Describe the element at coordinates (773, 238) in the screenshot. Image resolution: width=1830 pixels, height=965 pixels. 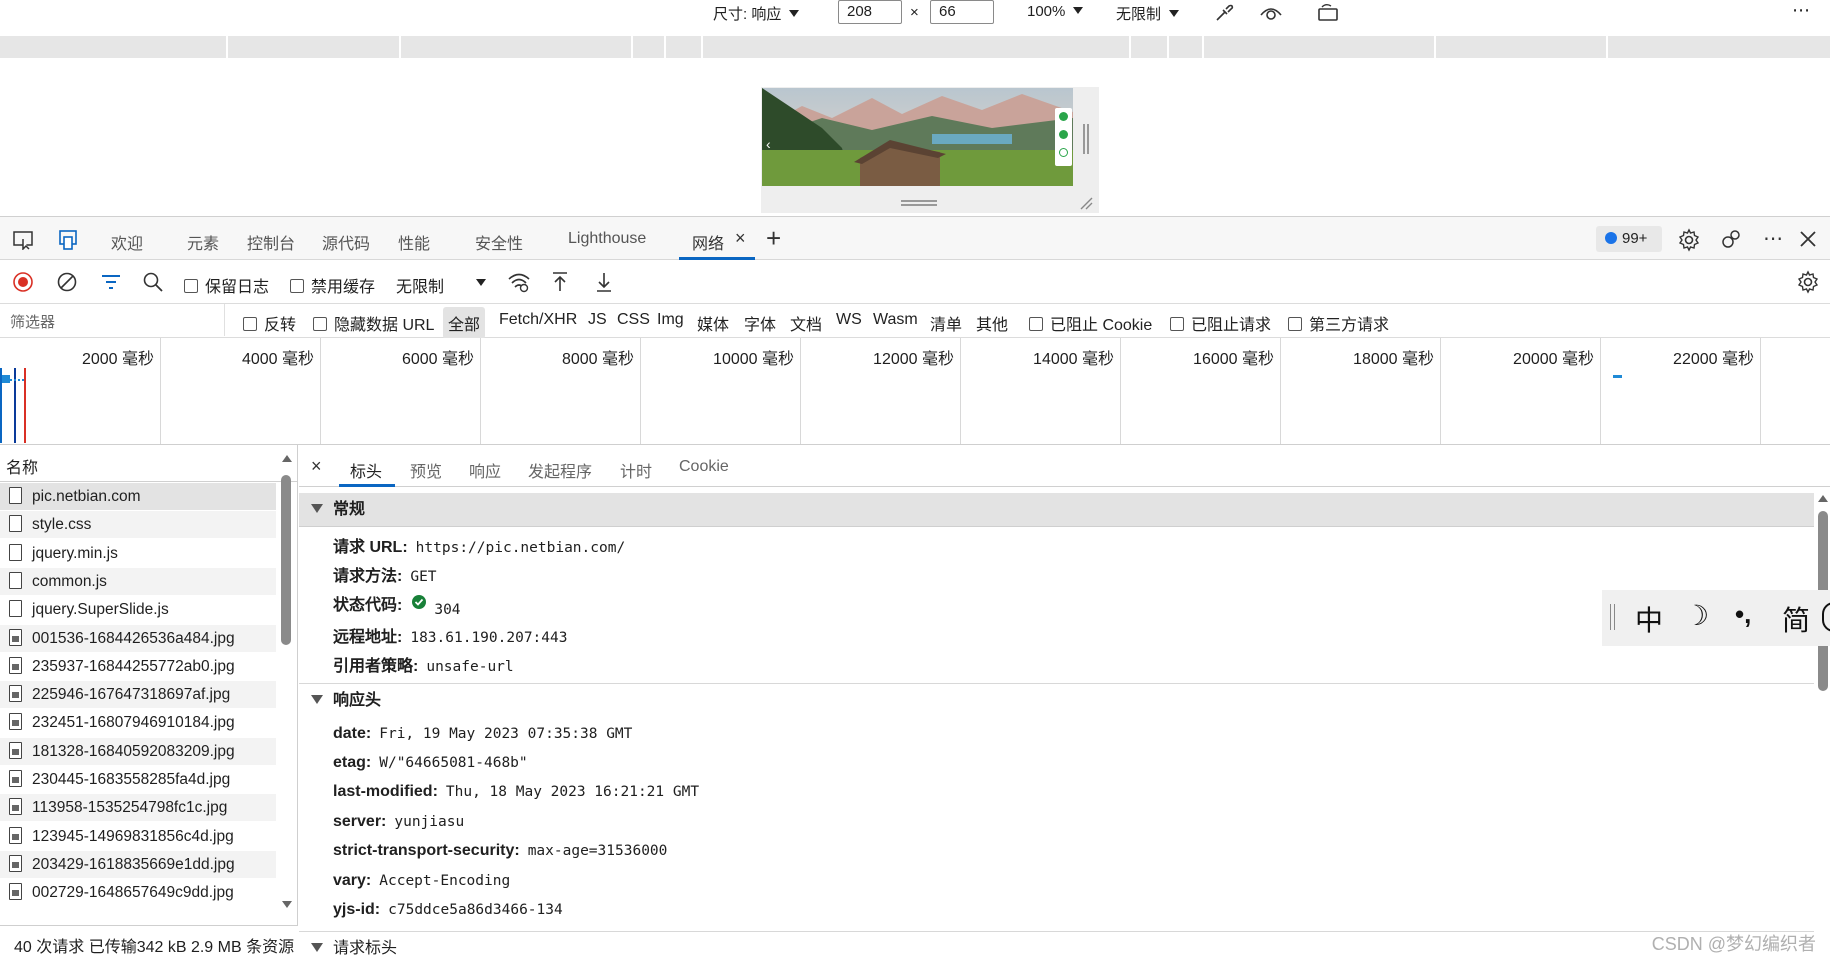
I see `add-tab-icon: +` at that location.